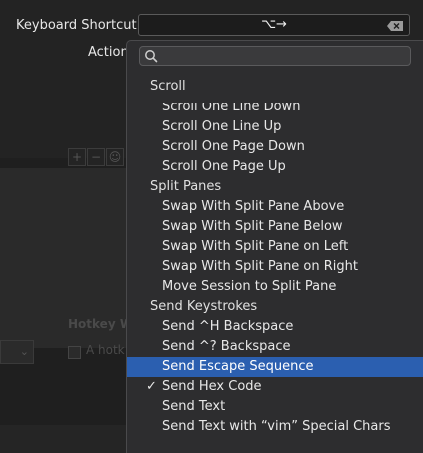  I want to click on menu-item: Send Text with “vim” Special Chars, so click(275, 427).